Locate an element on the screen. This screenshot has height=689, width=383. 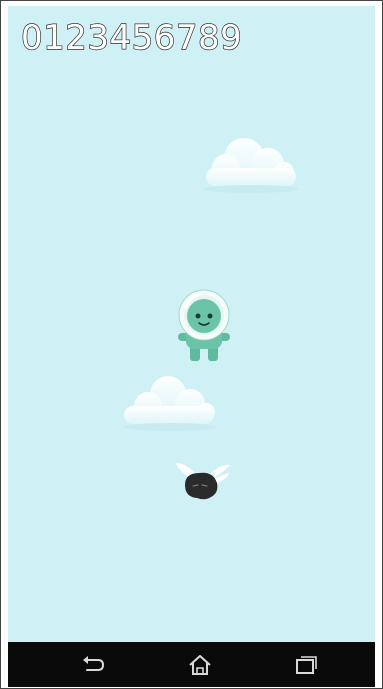
back-button is located at coordinates (94, 665).